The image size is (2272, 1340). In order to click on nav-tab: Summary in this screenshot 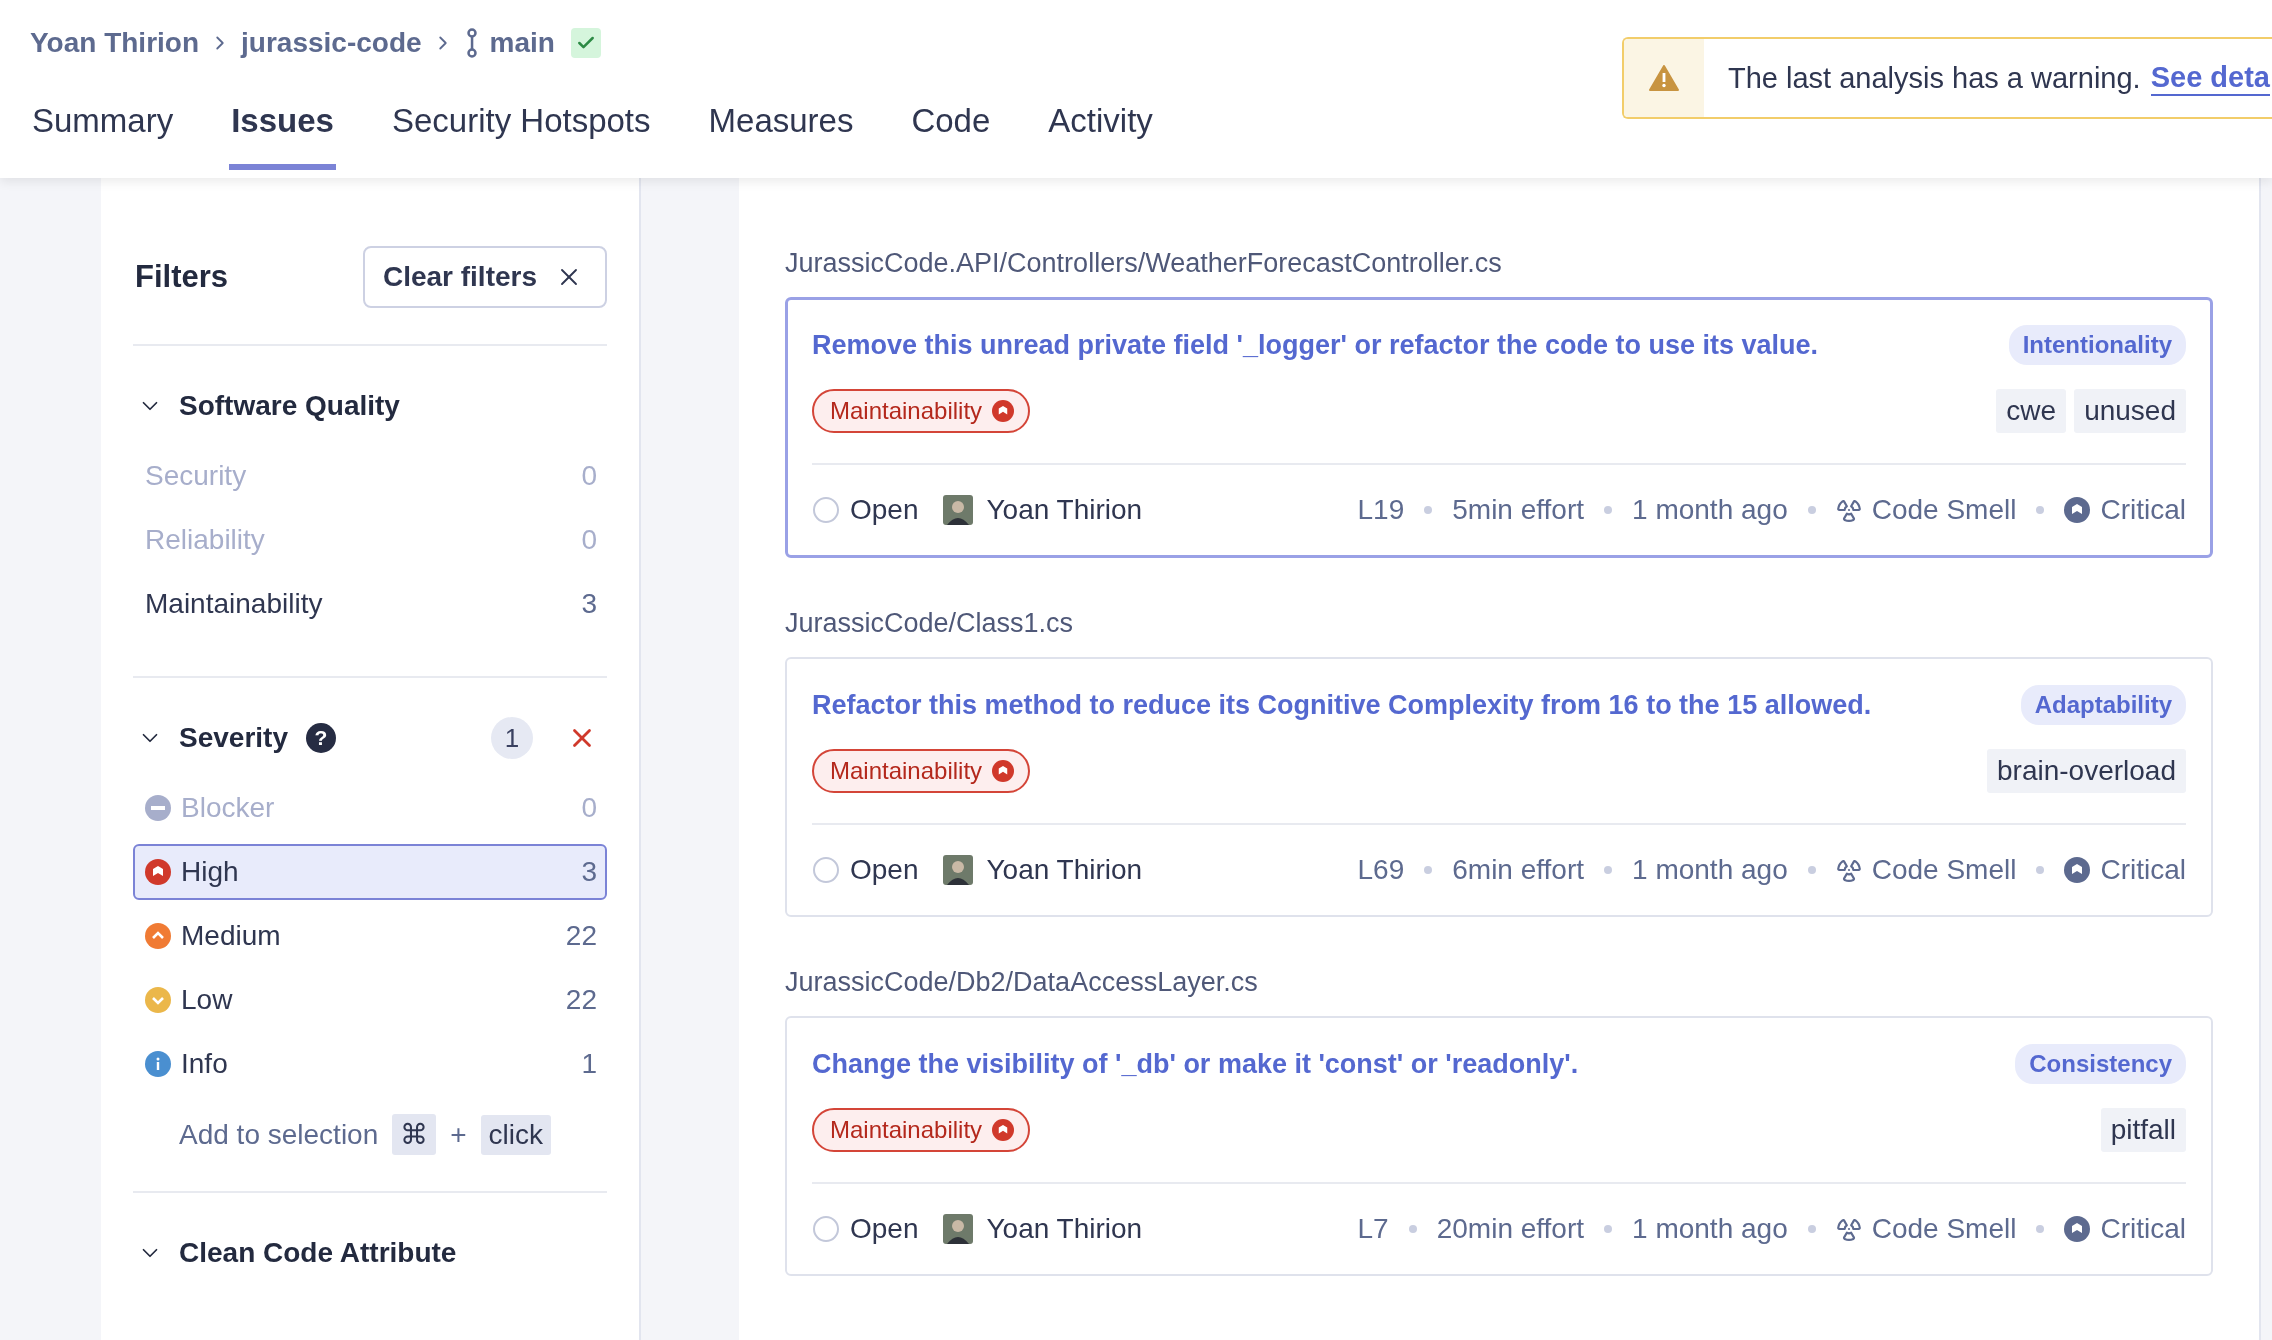, I will do `click(103, 136)`.